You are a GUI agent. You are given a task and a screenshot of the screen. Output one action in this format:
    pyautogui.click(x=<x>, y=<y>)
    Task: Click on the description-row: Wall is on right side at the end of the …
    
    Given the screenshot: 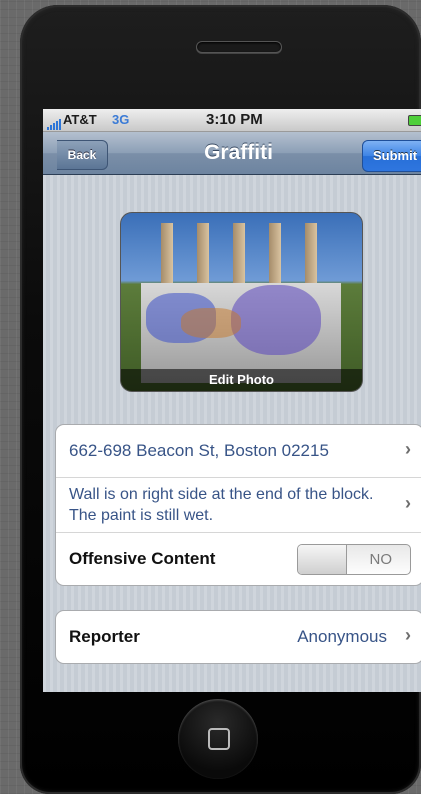 What is the action you would take?
    pyautogui.click(x=238, y=505)
    